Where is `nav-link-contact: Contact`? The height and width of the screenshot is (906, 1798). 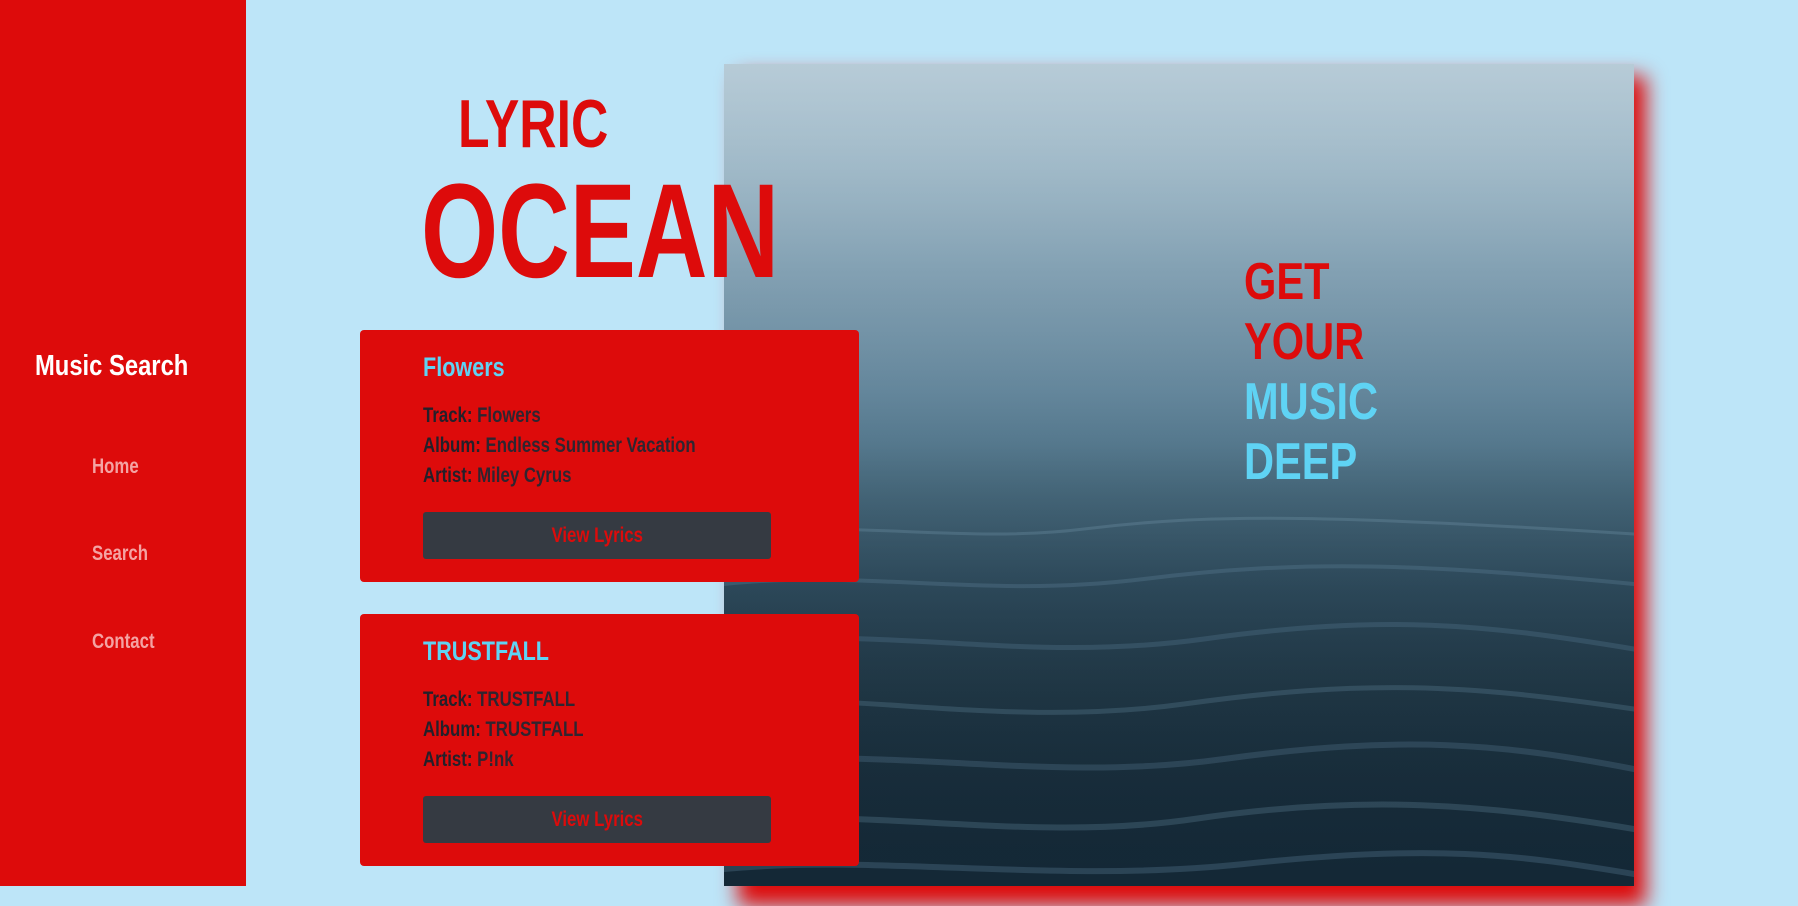 nav-link-contact: Contact is located at coordinates (123, 642).